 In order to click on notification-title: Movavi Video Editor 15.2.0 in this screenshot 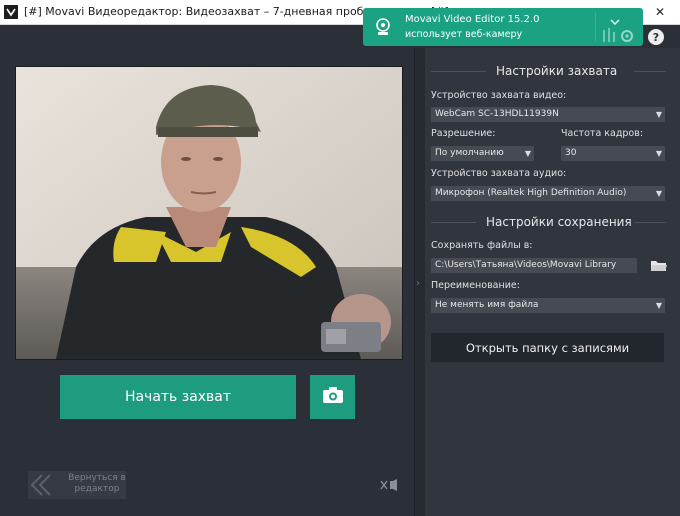, I will do `click(472, 19)`.